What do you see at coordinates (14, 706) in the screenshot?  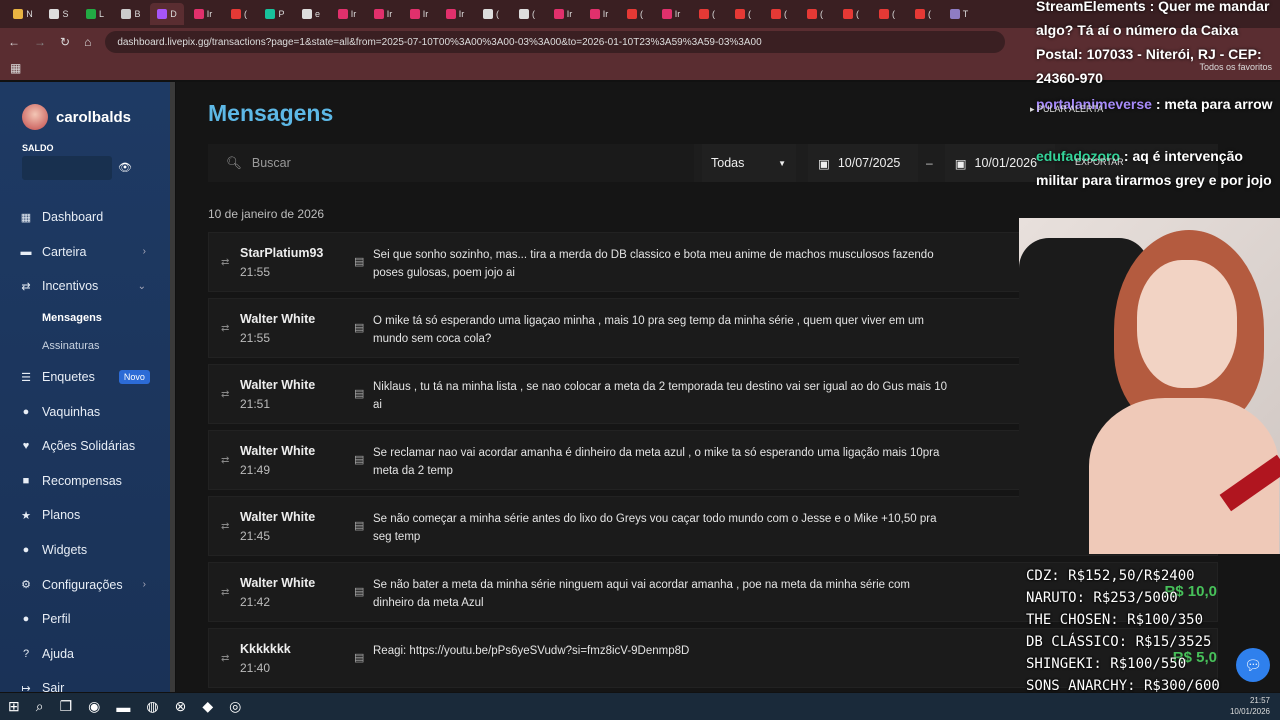 I see `windows-start-icon: ⊞` at bounding box center [14, 706].